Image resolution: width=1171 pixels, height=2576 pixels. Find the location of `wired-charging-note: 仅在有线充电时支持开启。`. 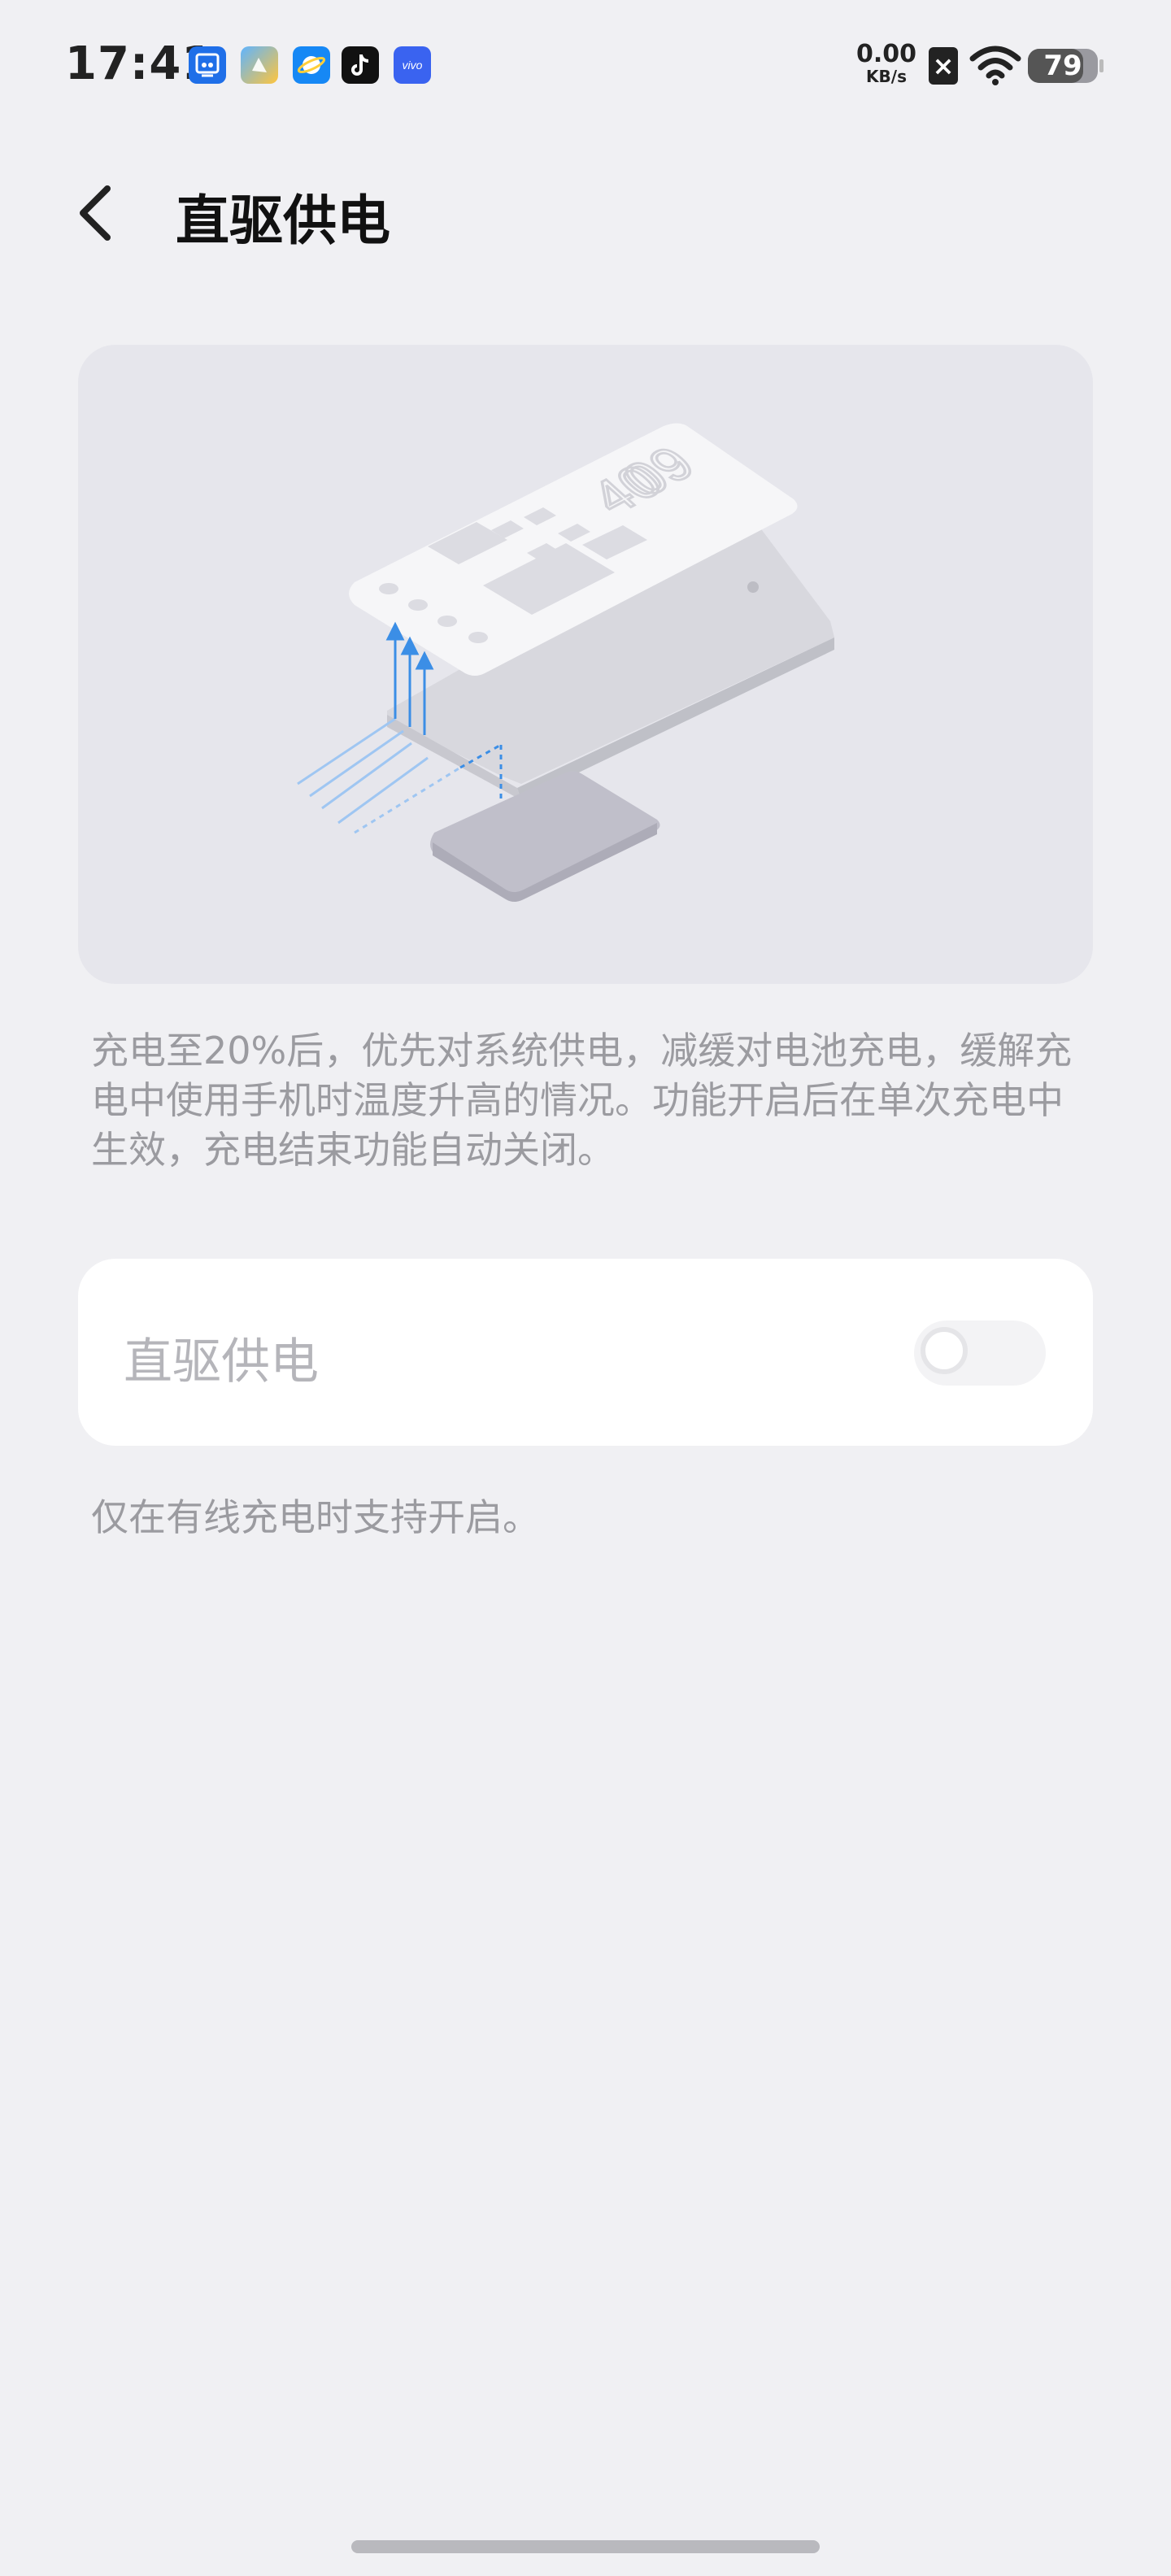

wired-charging-note: 仅在有线充电时支持开启。 is located at coordinates (315, 1517).